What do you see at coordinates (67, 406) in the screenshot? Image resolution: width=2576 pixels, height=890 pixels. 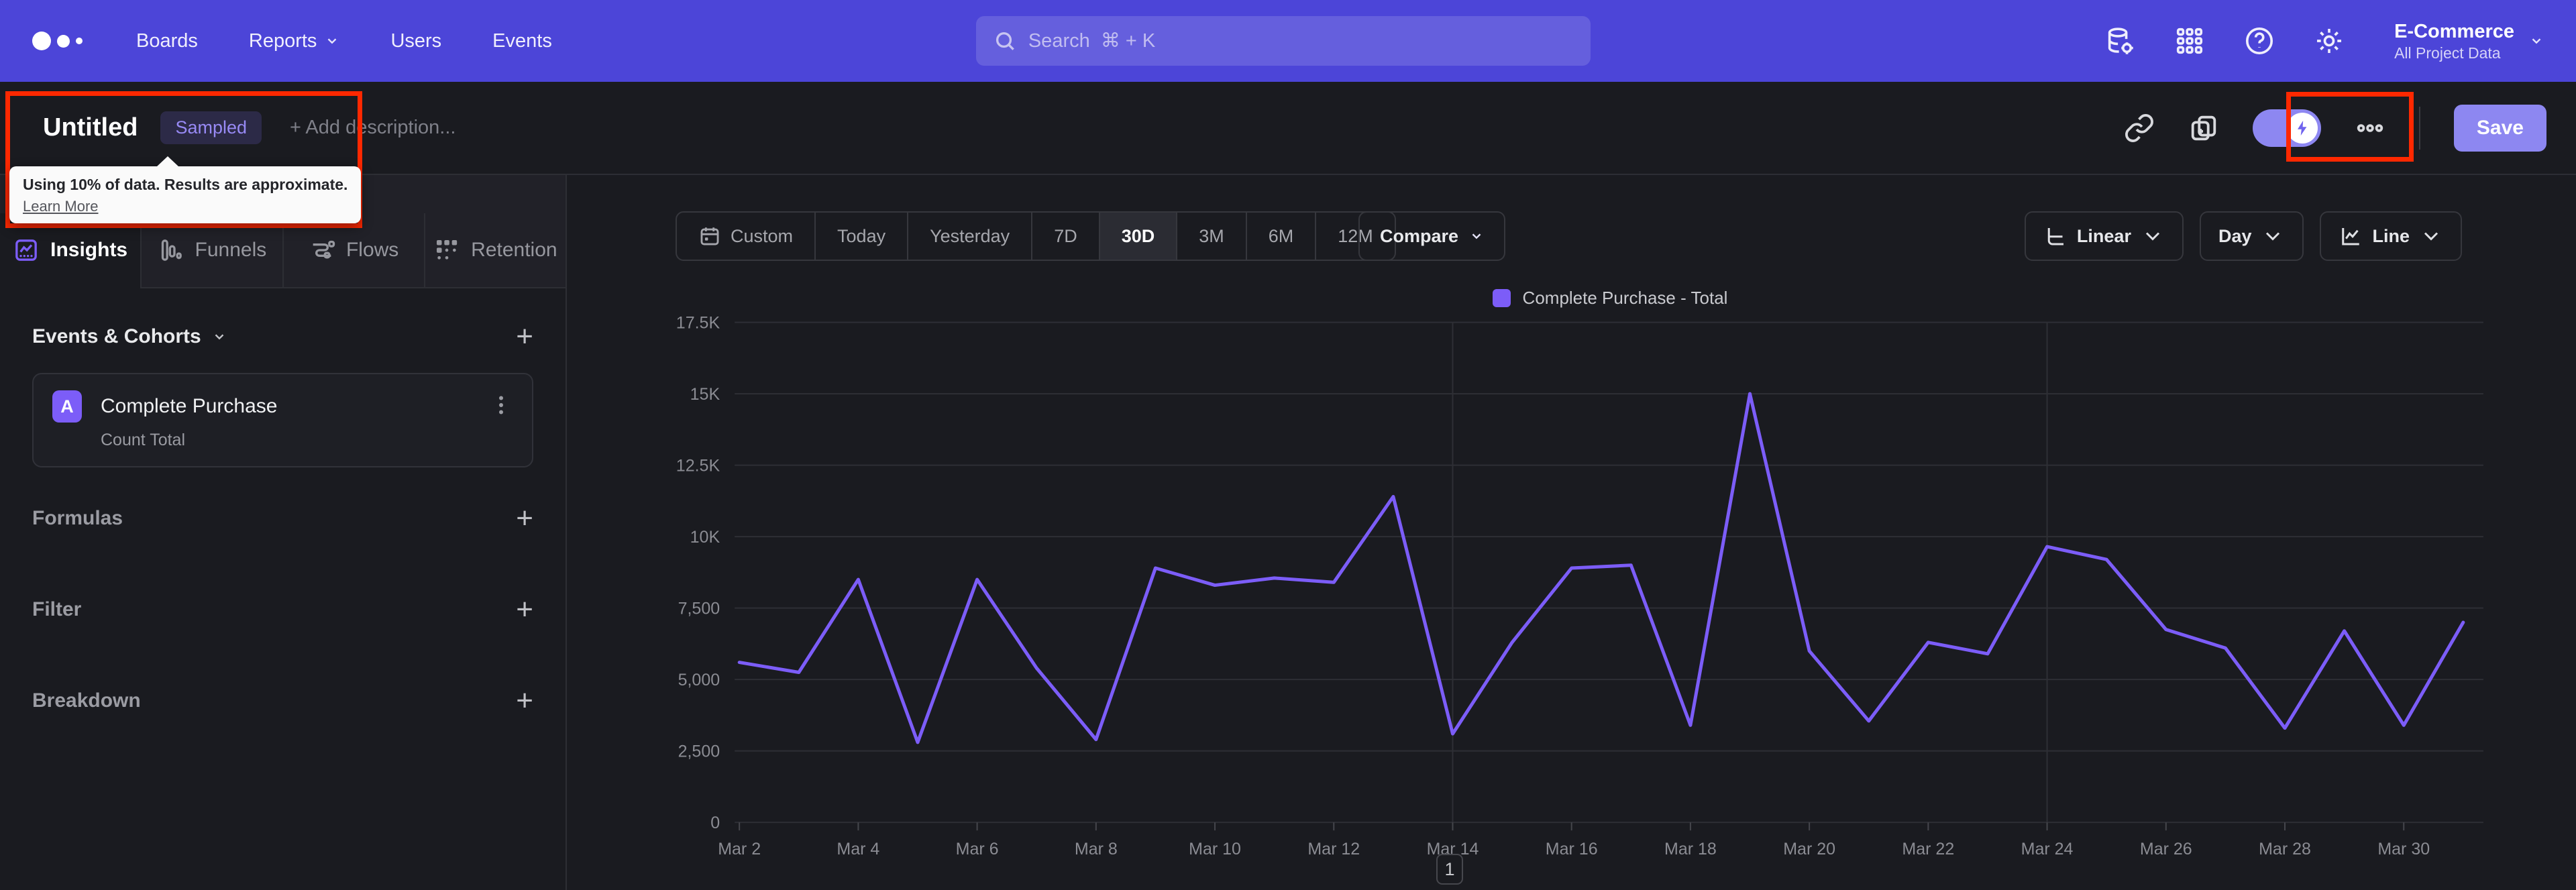 I see `event-letter-badge: A` at bounding box center [67, 406].